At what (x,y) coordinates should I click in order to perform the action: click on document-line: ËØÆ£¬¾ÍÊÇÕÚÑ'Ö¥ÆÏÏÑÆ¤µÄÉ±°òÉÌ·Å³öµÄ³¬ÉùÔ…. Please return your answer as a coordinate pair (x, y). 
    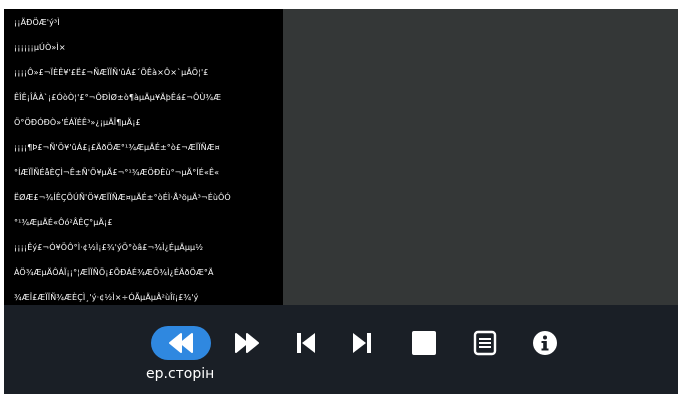
    Looking at the image, I should click on (122, 197).